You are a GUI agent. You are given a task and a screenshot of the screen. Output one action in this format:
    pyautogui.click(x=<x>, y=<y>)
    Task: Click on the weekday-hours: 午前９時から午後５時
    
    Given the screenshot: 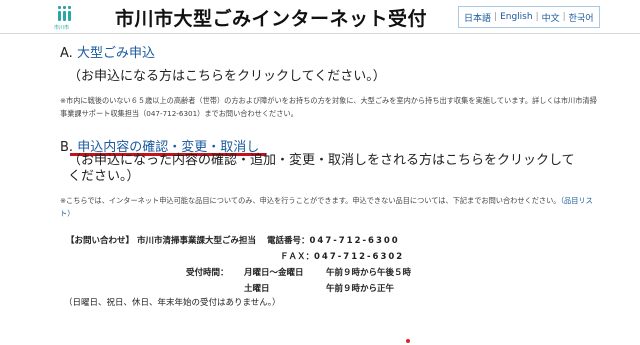 What is the action you would take?
    pyautogui.click(x=369, y=273)
    